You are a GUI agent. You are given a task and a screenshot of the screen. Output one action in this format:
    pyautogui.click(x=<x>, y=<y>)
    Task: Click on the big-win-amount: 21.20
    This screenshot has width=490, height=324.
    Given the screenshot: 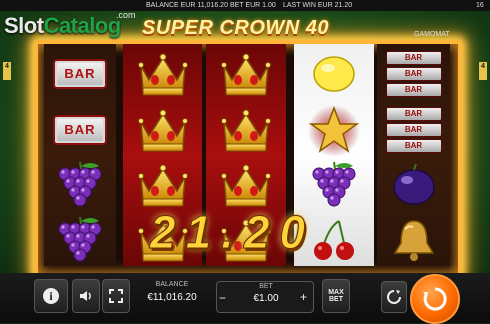 What is the action you would take?
    pyautogui.click(x=232, y=232)
    